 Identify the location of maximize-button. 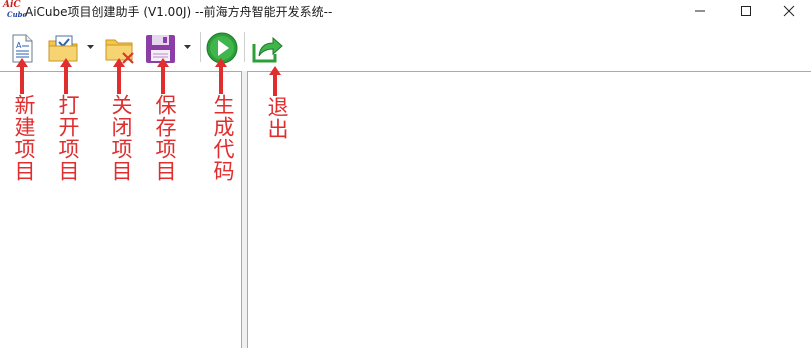
(746, 11).